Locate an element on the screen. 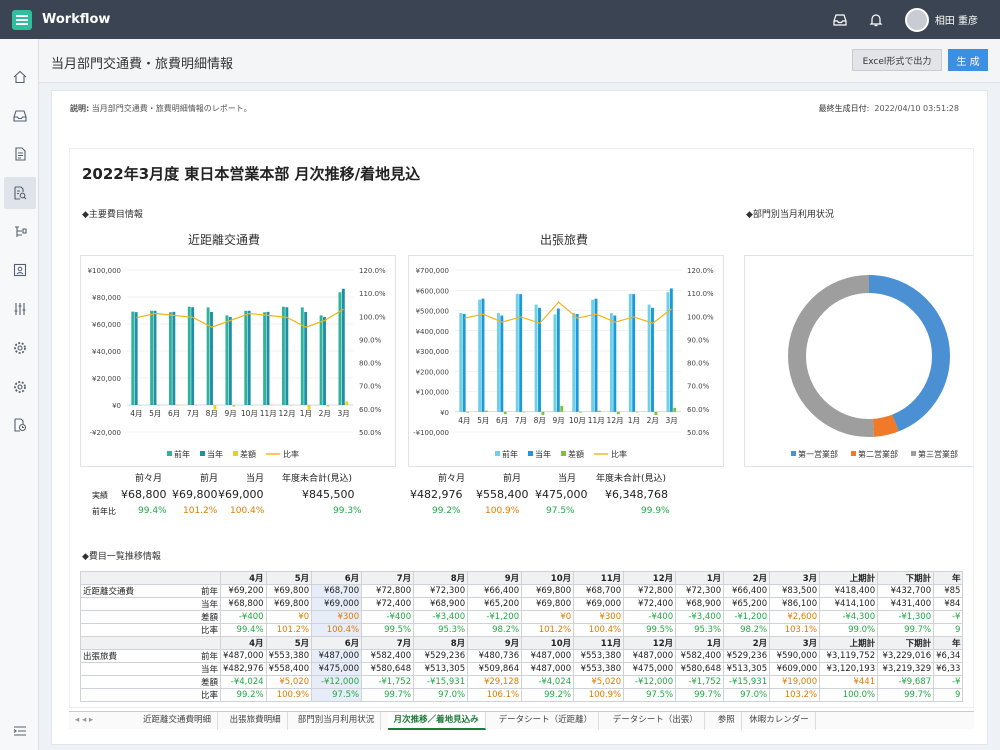  table-cell: ¥68,800 is located at coordinates (243, 604).